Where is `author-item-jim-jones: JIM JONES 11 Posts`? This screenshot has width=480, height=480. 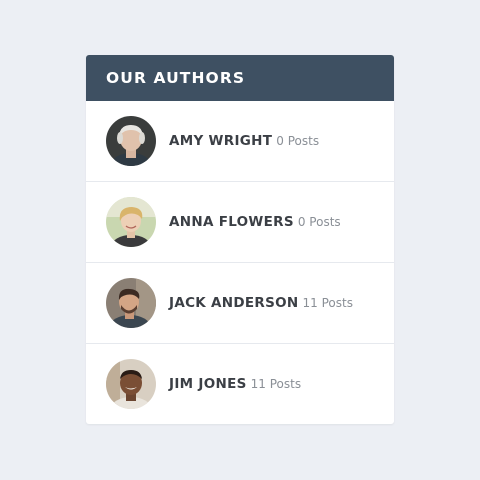 author-item-jim-jones: JIM JONES 11 Posts is located at coordinates (240, 383).